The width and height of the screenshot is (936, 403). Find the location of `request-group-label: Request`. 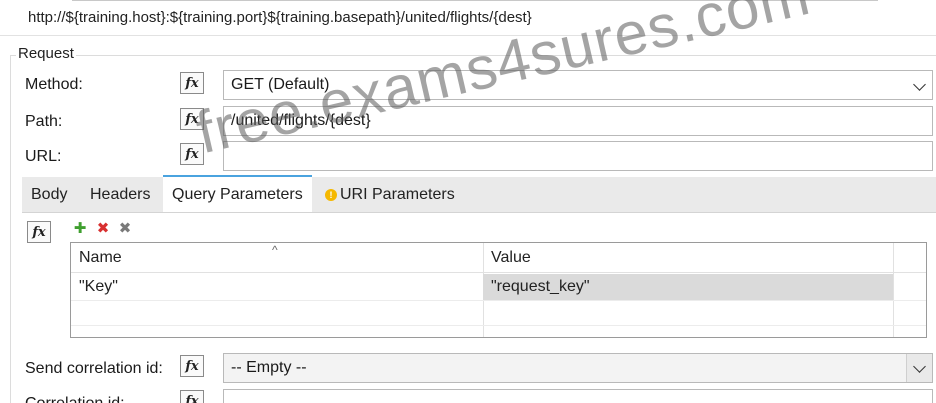

request-group-label: Request is located at coordinates (46, 53).